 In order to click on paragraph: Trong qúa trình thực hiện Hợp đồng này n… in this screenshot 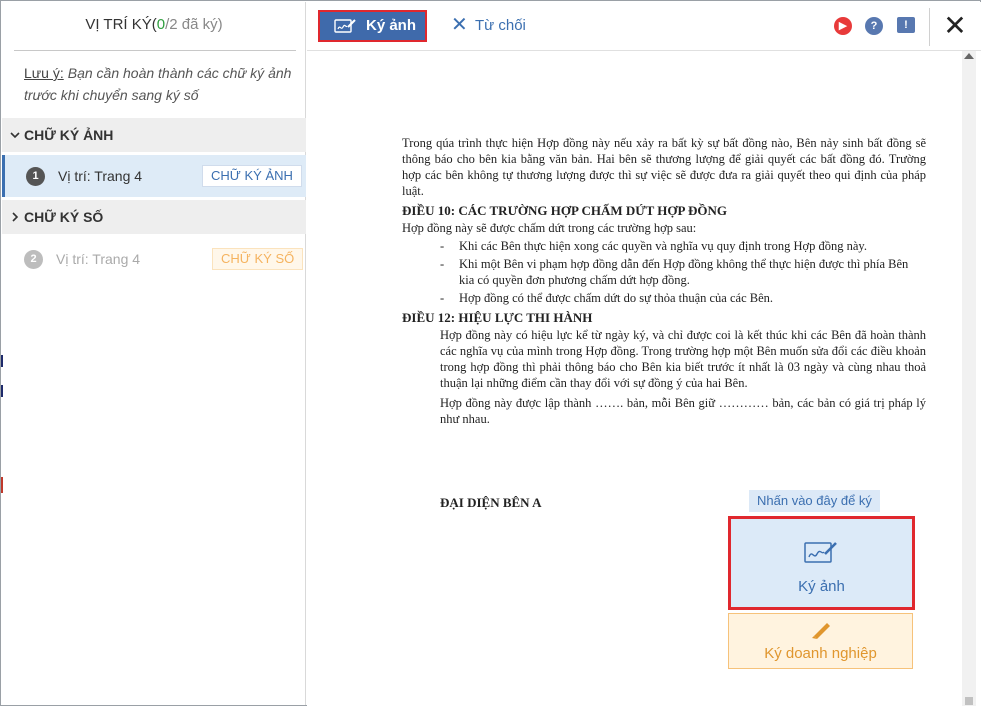, I will do `click(664, 167)`.